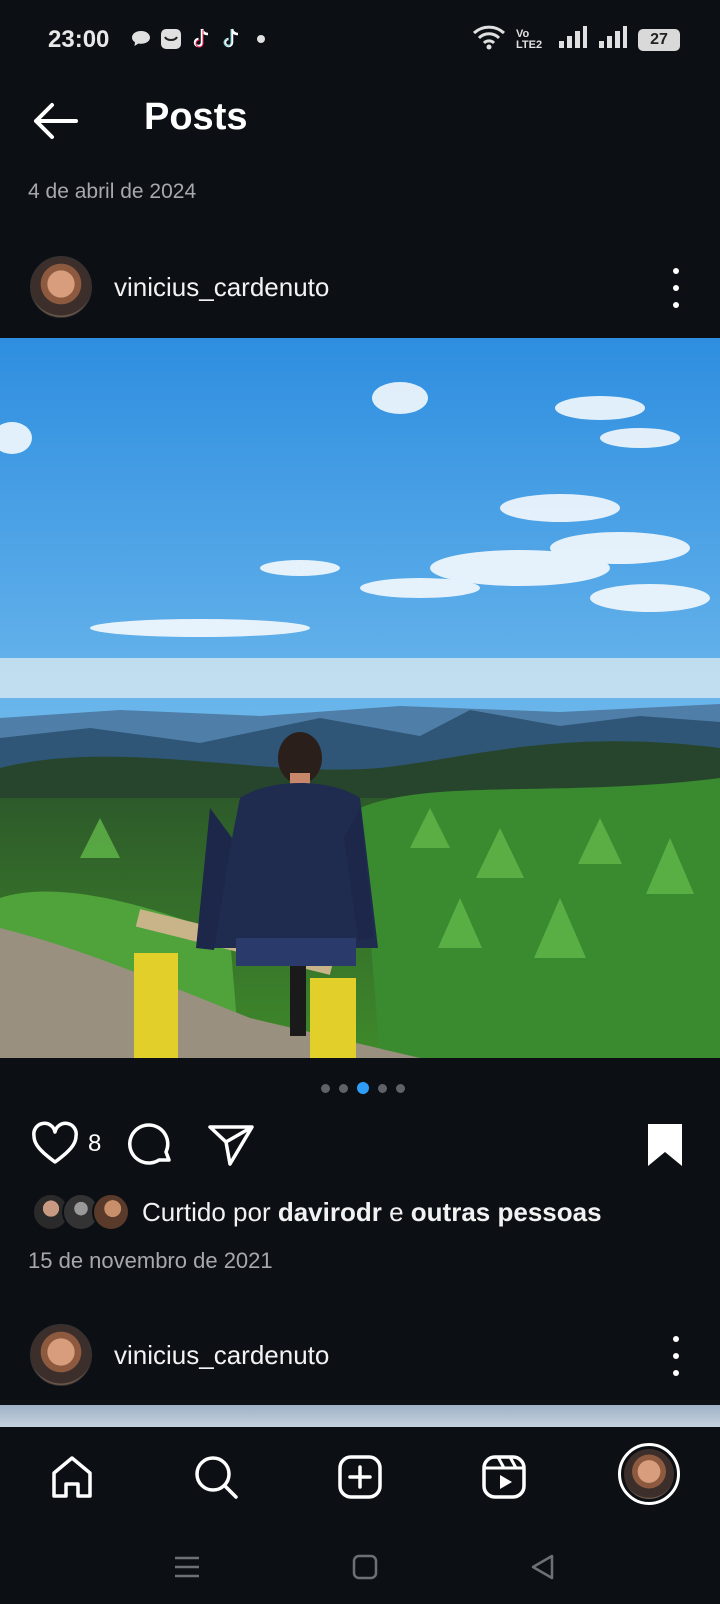  What do you see at coordinates (112, 191) in the screenshot?
I see `section-date: 4 de abril de 2024` at bounding box center [112, 191].